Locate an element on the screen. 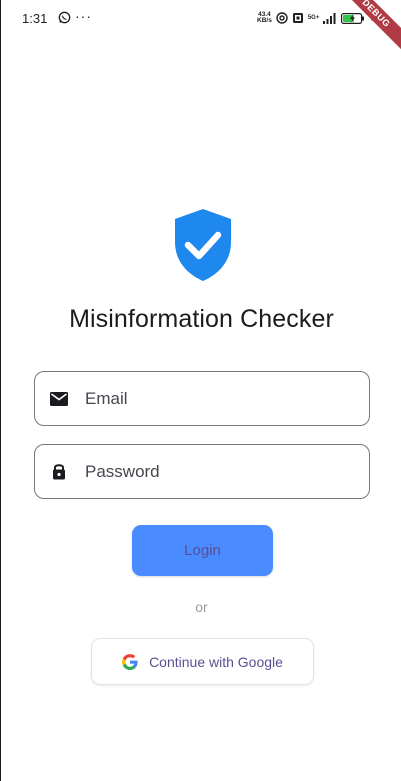 The image size is (401, 781). email-field is located at coordinates (202, 398).